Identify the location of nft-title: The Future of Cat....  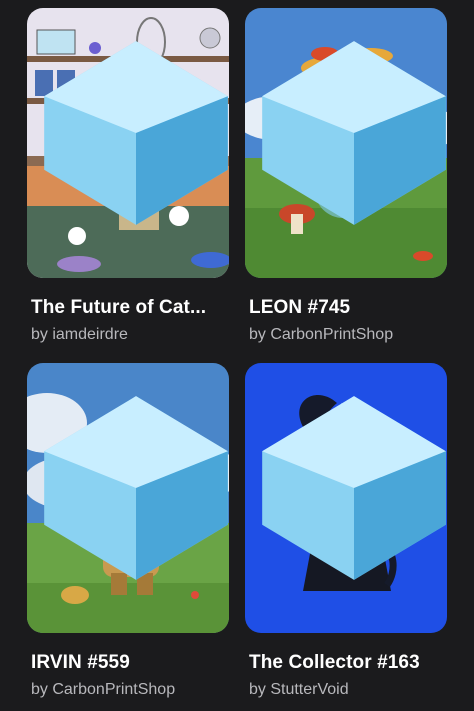
(131, 308).